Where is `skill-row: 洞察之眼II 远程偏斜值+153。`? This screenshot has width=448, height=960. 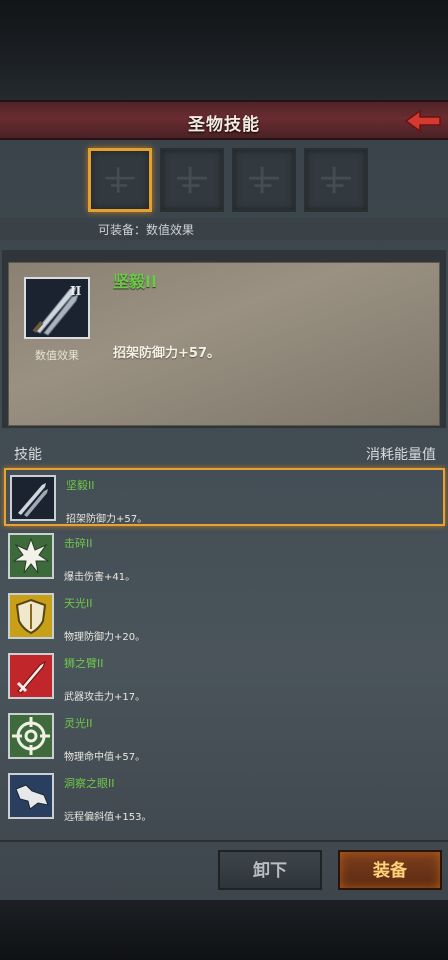 skill-row: 洞察之眼II 远程偏斜值+153。 is located at coordinates (224, 797).